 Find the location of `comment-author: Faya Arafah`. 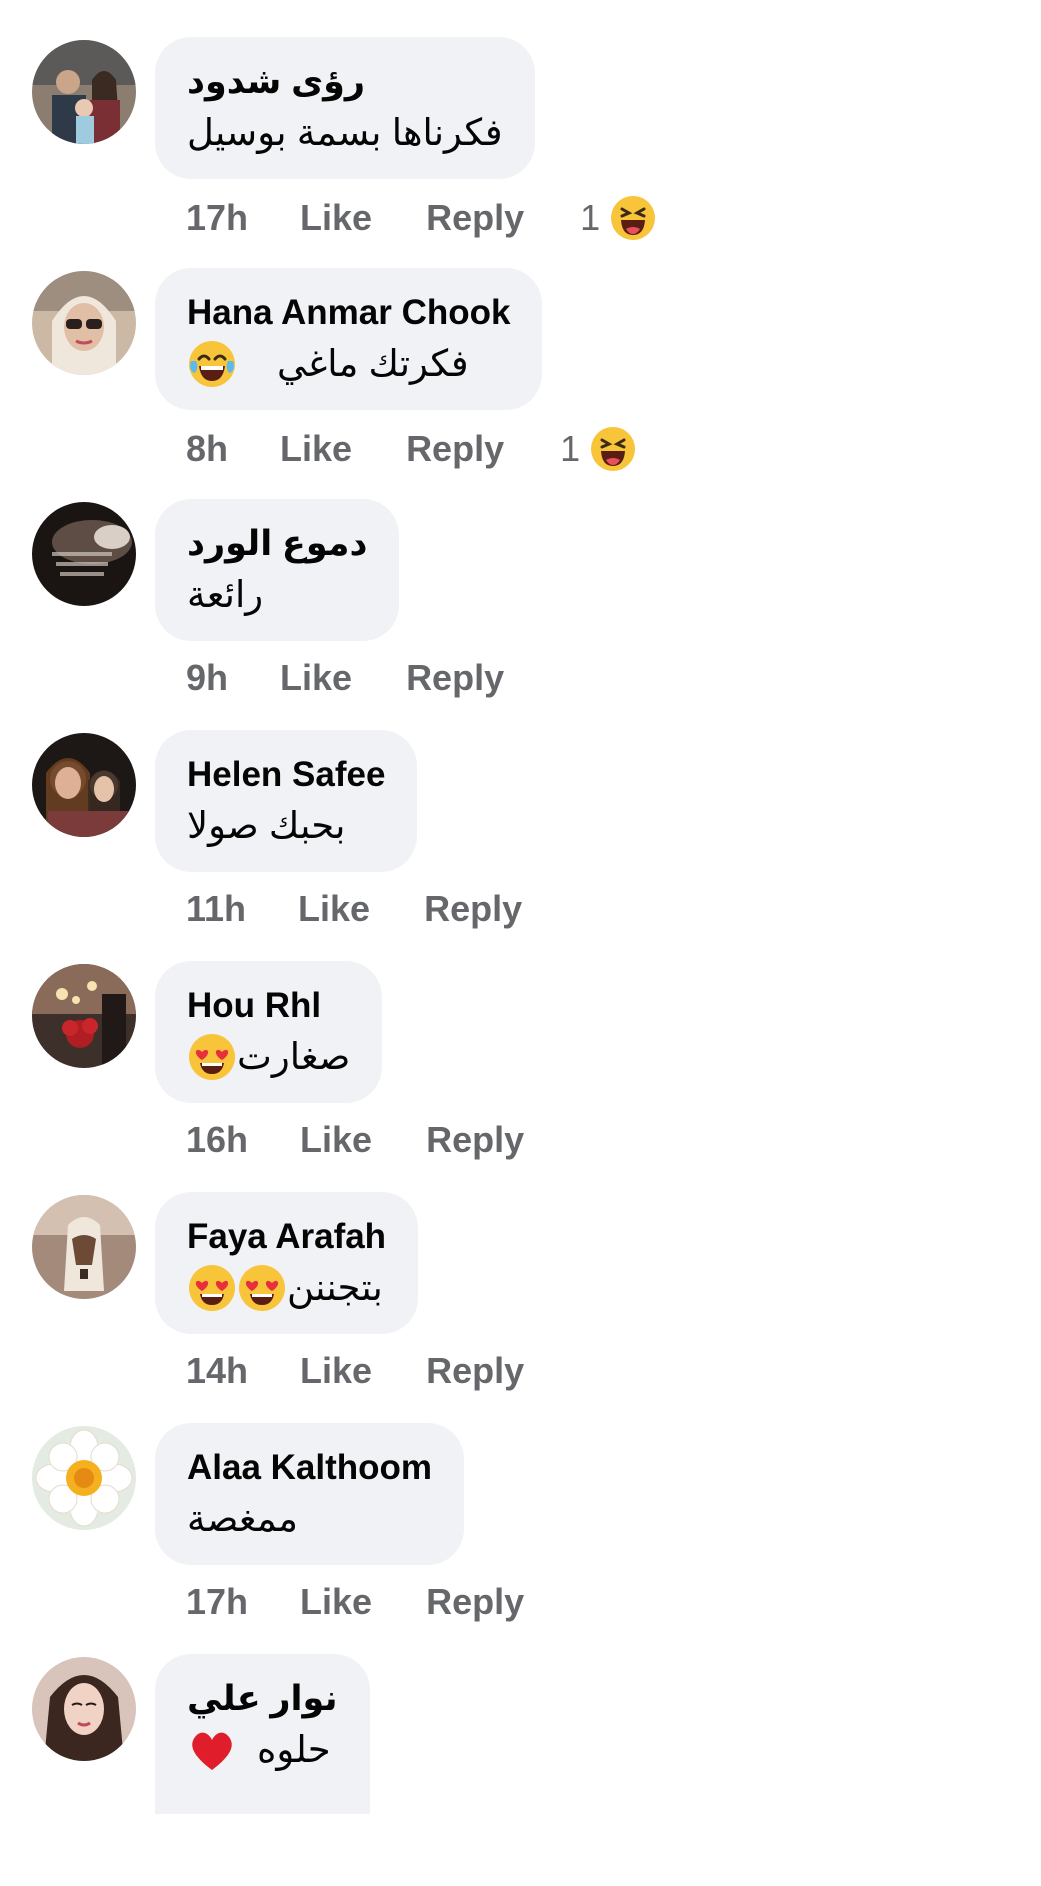

comment-author: Faya Arafah is located at coordinates (286, 1237).